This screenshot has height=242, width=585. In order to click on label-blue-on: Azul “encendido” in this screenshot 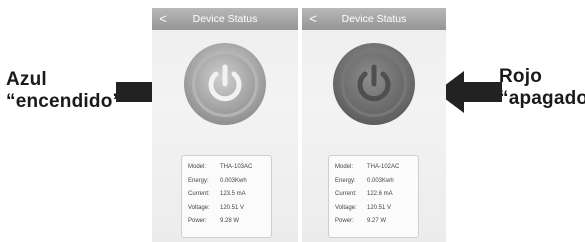, I will do `click(64, 91)`.